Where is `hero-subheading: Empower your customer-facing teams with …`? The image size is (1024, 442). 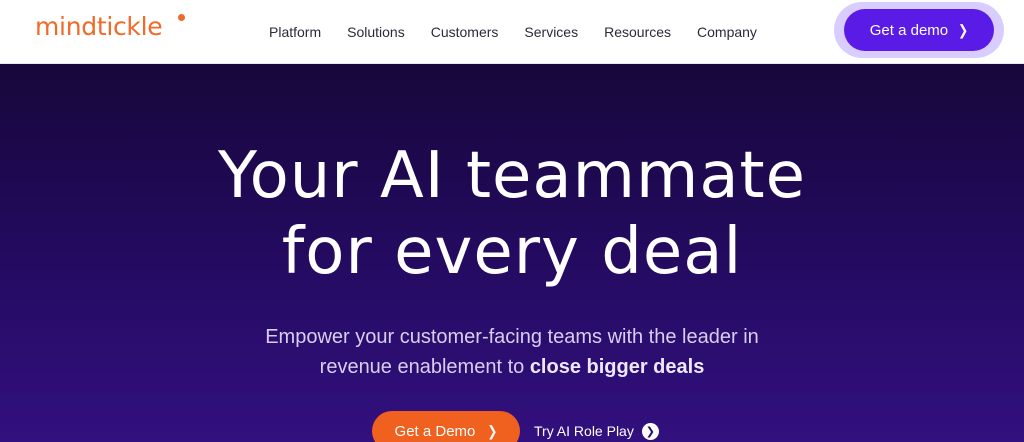 hero-subheading: Empower your customer-facing teams with … is located at coordinates (512, 352).